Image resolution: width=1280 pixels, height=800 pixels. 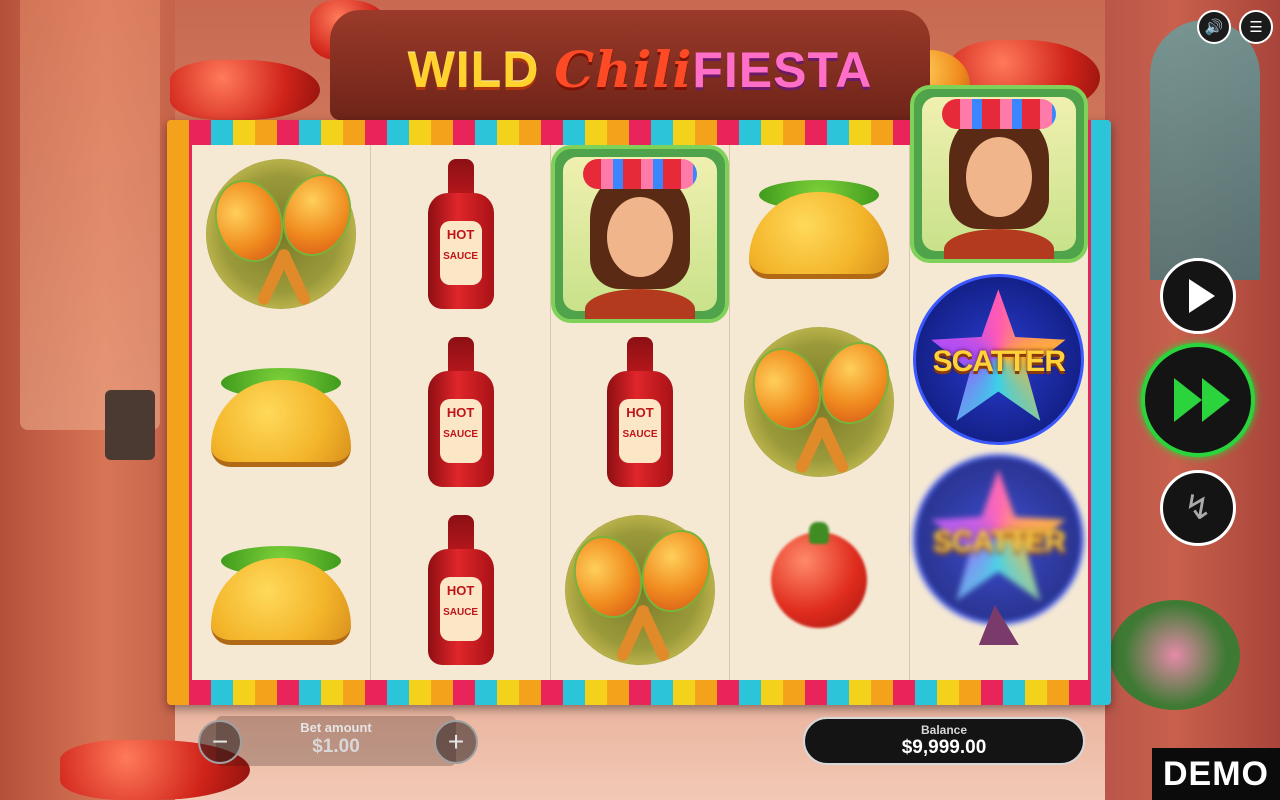 I want to click on reel-5: SCATTER SCATTER, so click(x=998, y=382).